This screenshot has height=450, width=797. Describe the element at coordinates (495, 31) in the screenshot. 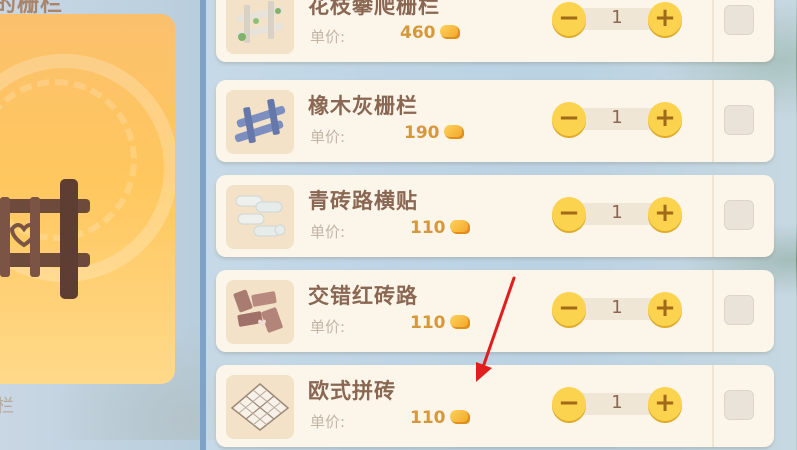

I see `list-item: 花枝攀爬栅栏 单价: 460 − 1 +` at that location.